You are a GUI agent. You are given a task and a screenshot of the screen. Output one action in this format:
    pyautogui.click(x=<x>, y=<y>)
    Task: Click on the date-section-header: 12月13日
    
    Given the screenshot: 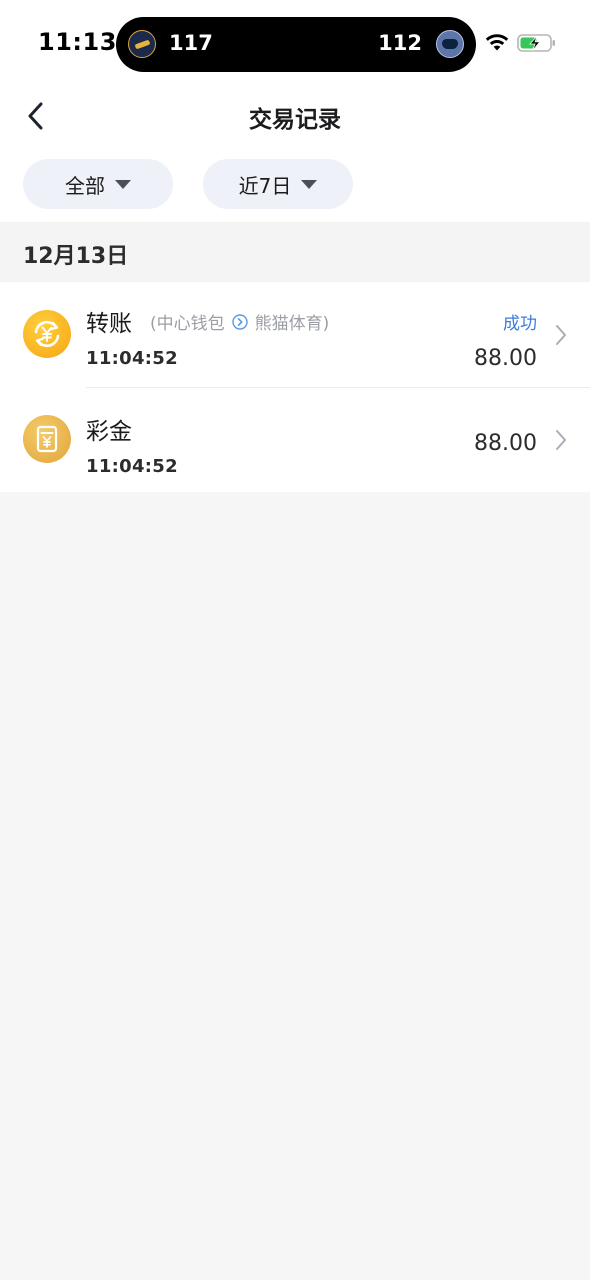 What is the action you would take?
    pyautogui.click(x=295, y=252)
    